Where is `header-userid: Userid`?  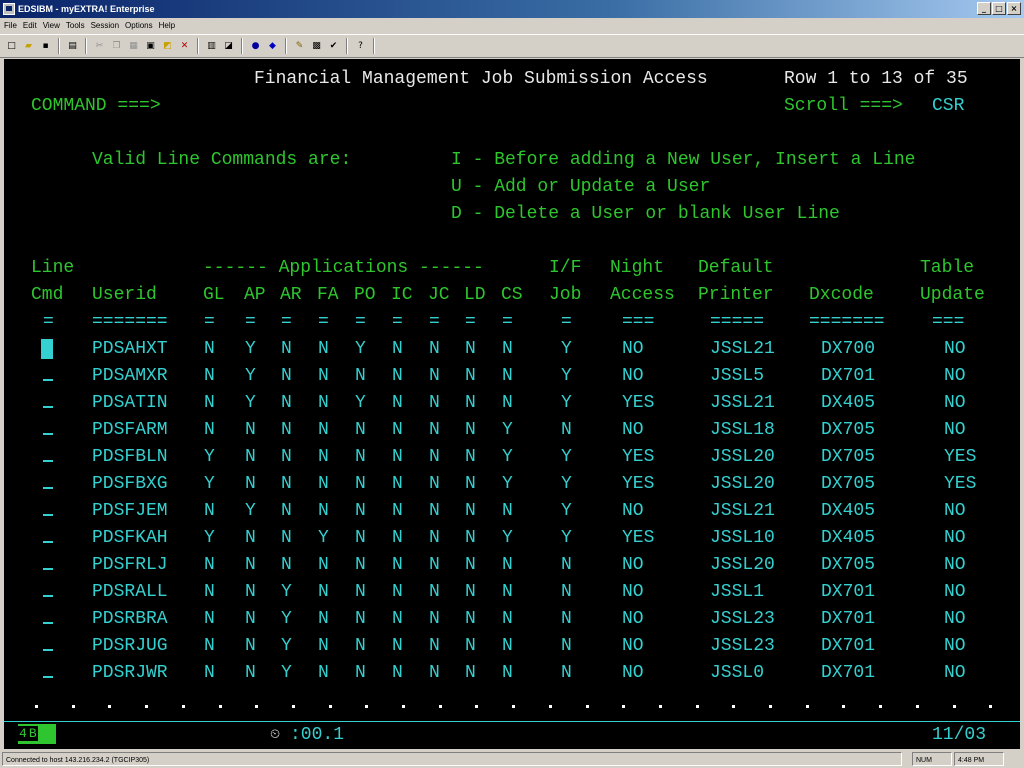 header-userid: Userid is located at coordinates (124, 295).